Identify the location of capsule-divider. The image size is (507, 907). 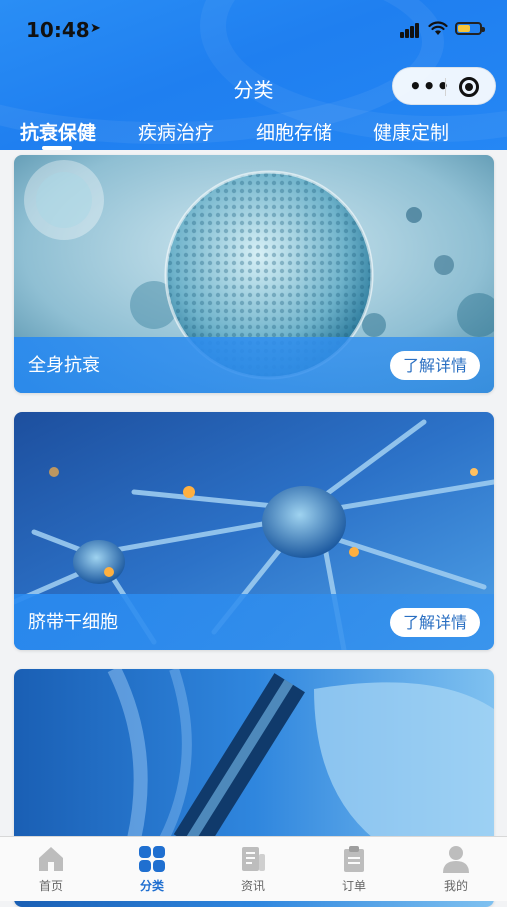
(445, 87).